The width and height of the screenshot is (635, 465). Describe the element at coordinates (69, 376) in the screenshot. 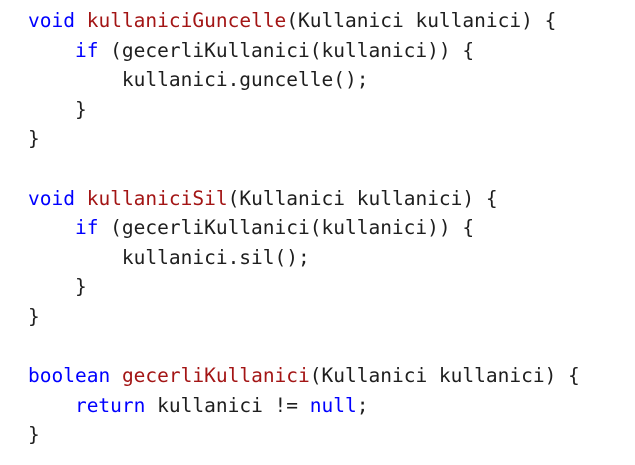

I see `keyword-token: boolean` at that location.